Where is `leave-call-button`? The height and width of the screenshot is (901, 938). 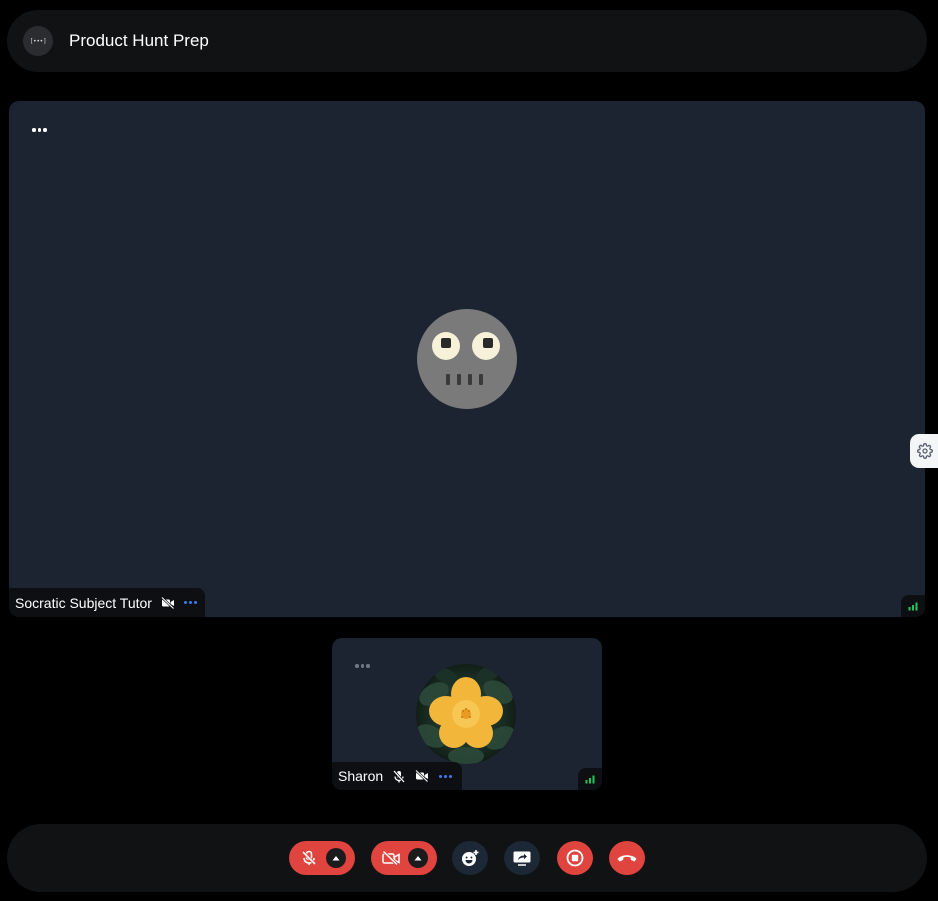
leave-call-button is located at coordinates (627, 858).